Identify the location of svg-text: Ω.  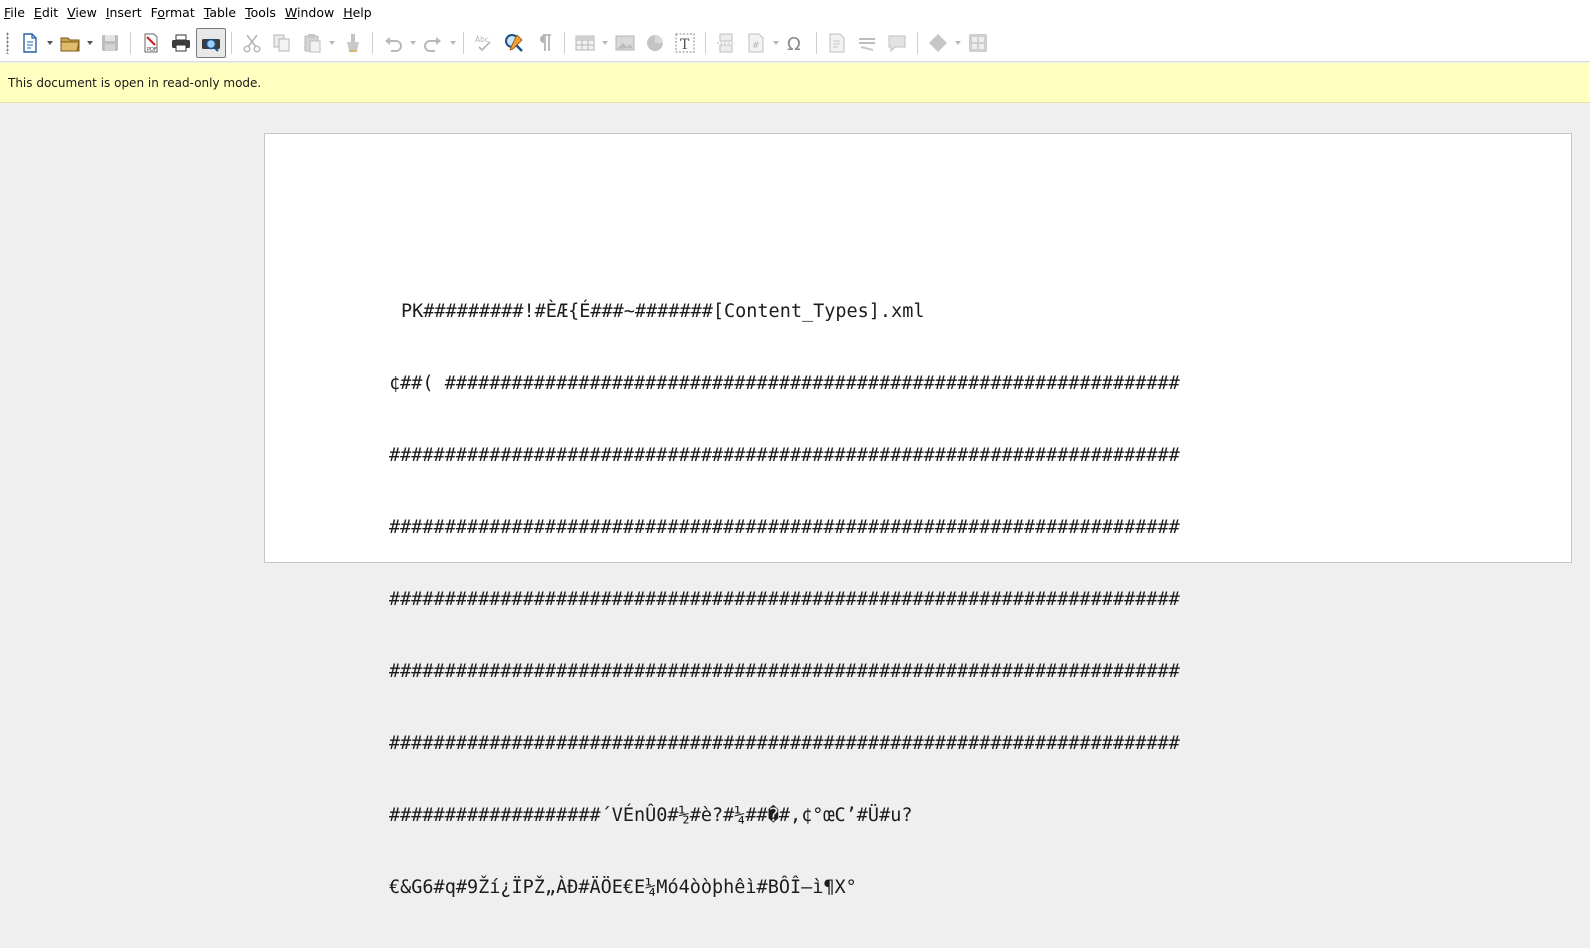
(794, 44).